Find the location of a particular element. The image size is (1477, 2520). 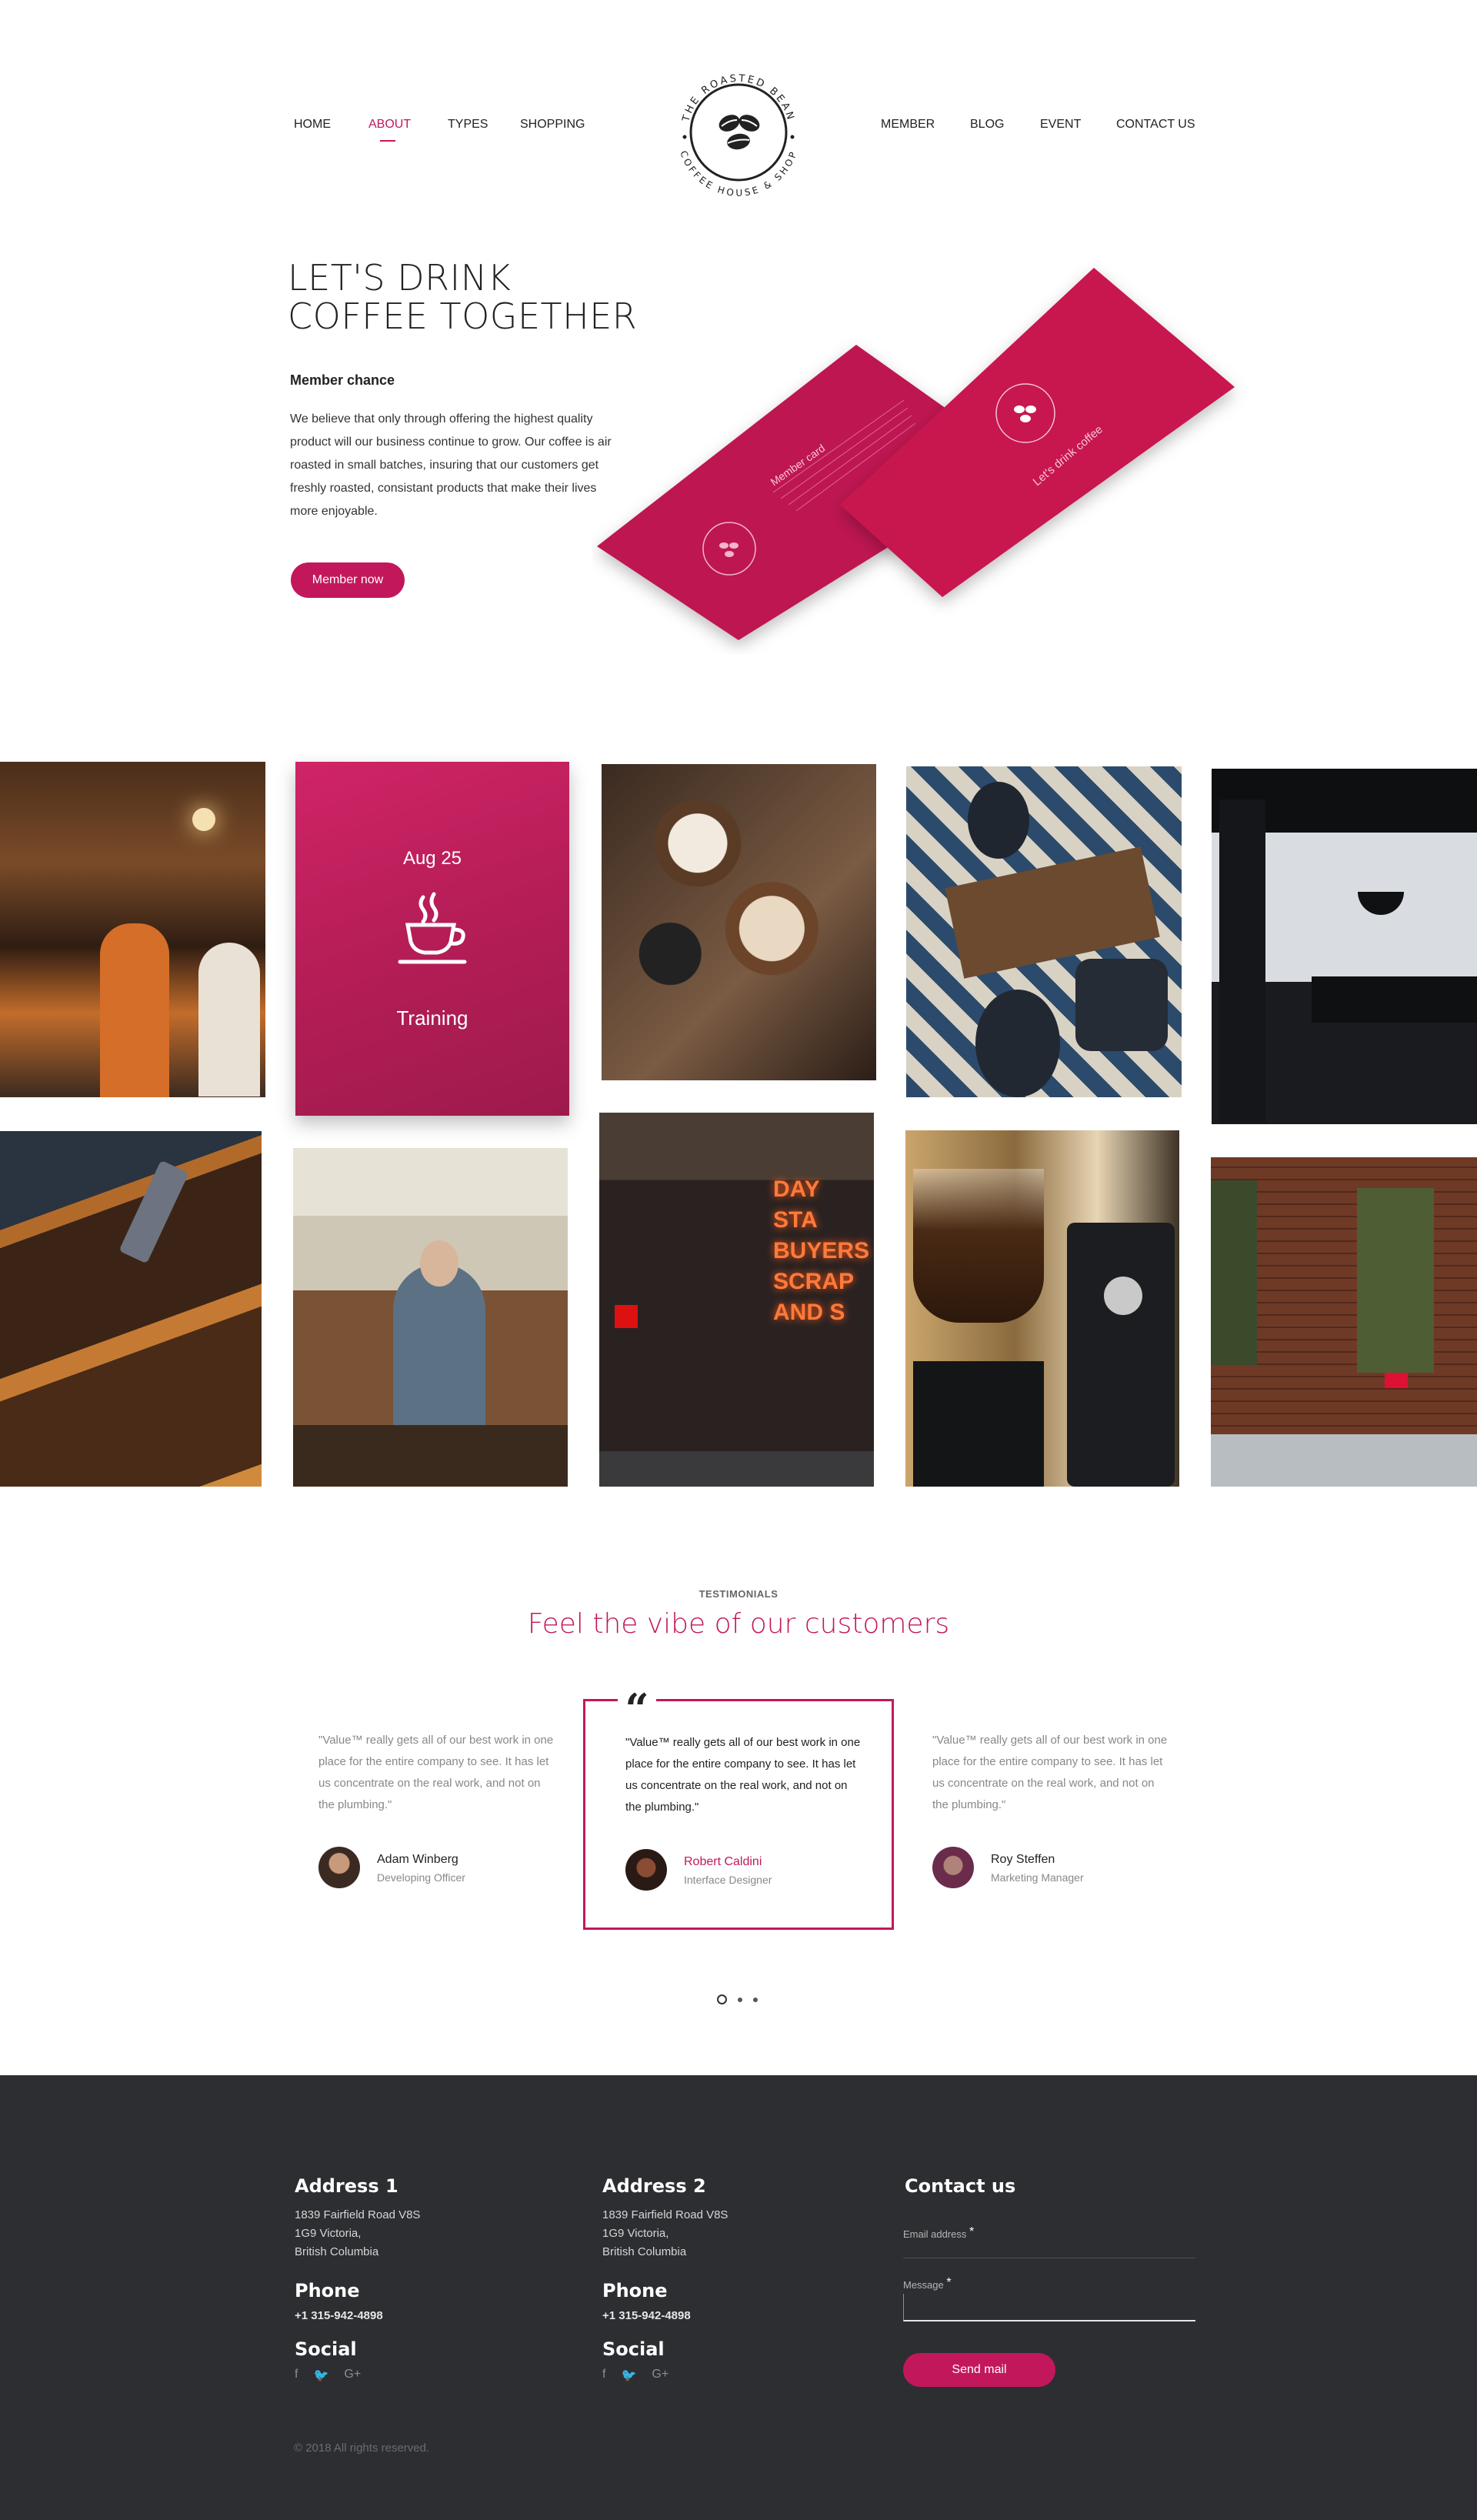

gallery-photo-storefront: DAY STA BUYERS SCRAP AND S is located at coordinates (736, 1300).